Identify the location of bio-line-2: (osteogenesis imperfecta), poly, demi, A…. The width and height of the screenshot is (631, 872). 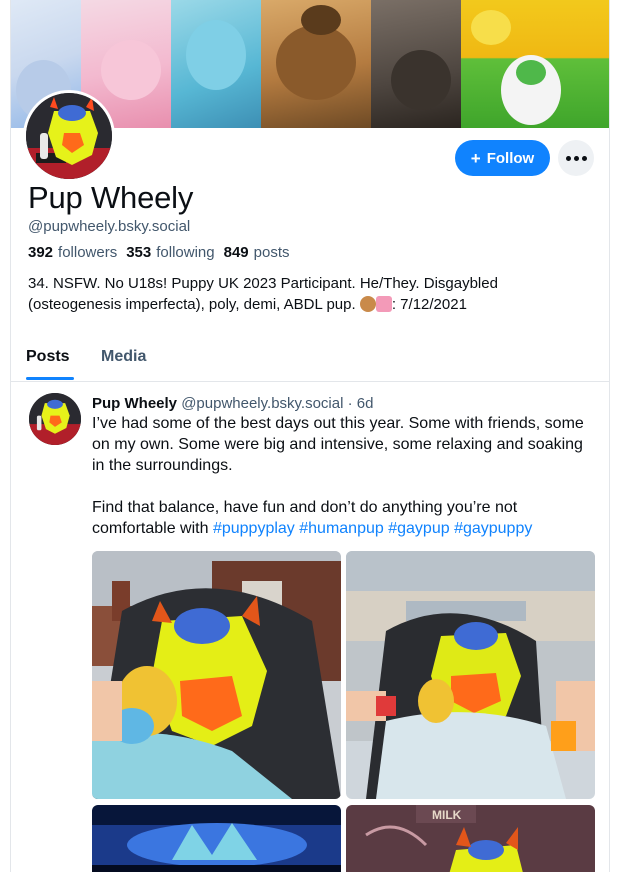
(192, 304).